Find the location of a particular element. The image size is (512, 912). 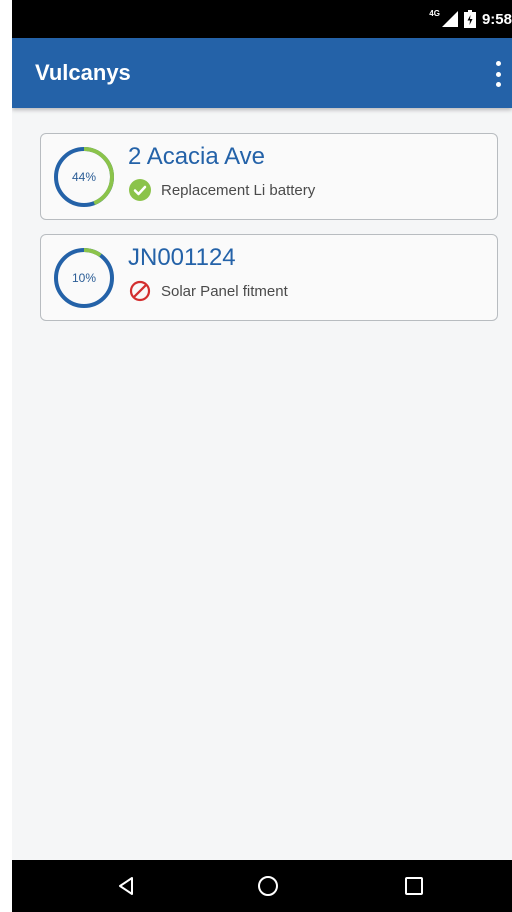

job-description: Solar Panel fitment is located at coordinates (224, 291).